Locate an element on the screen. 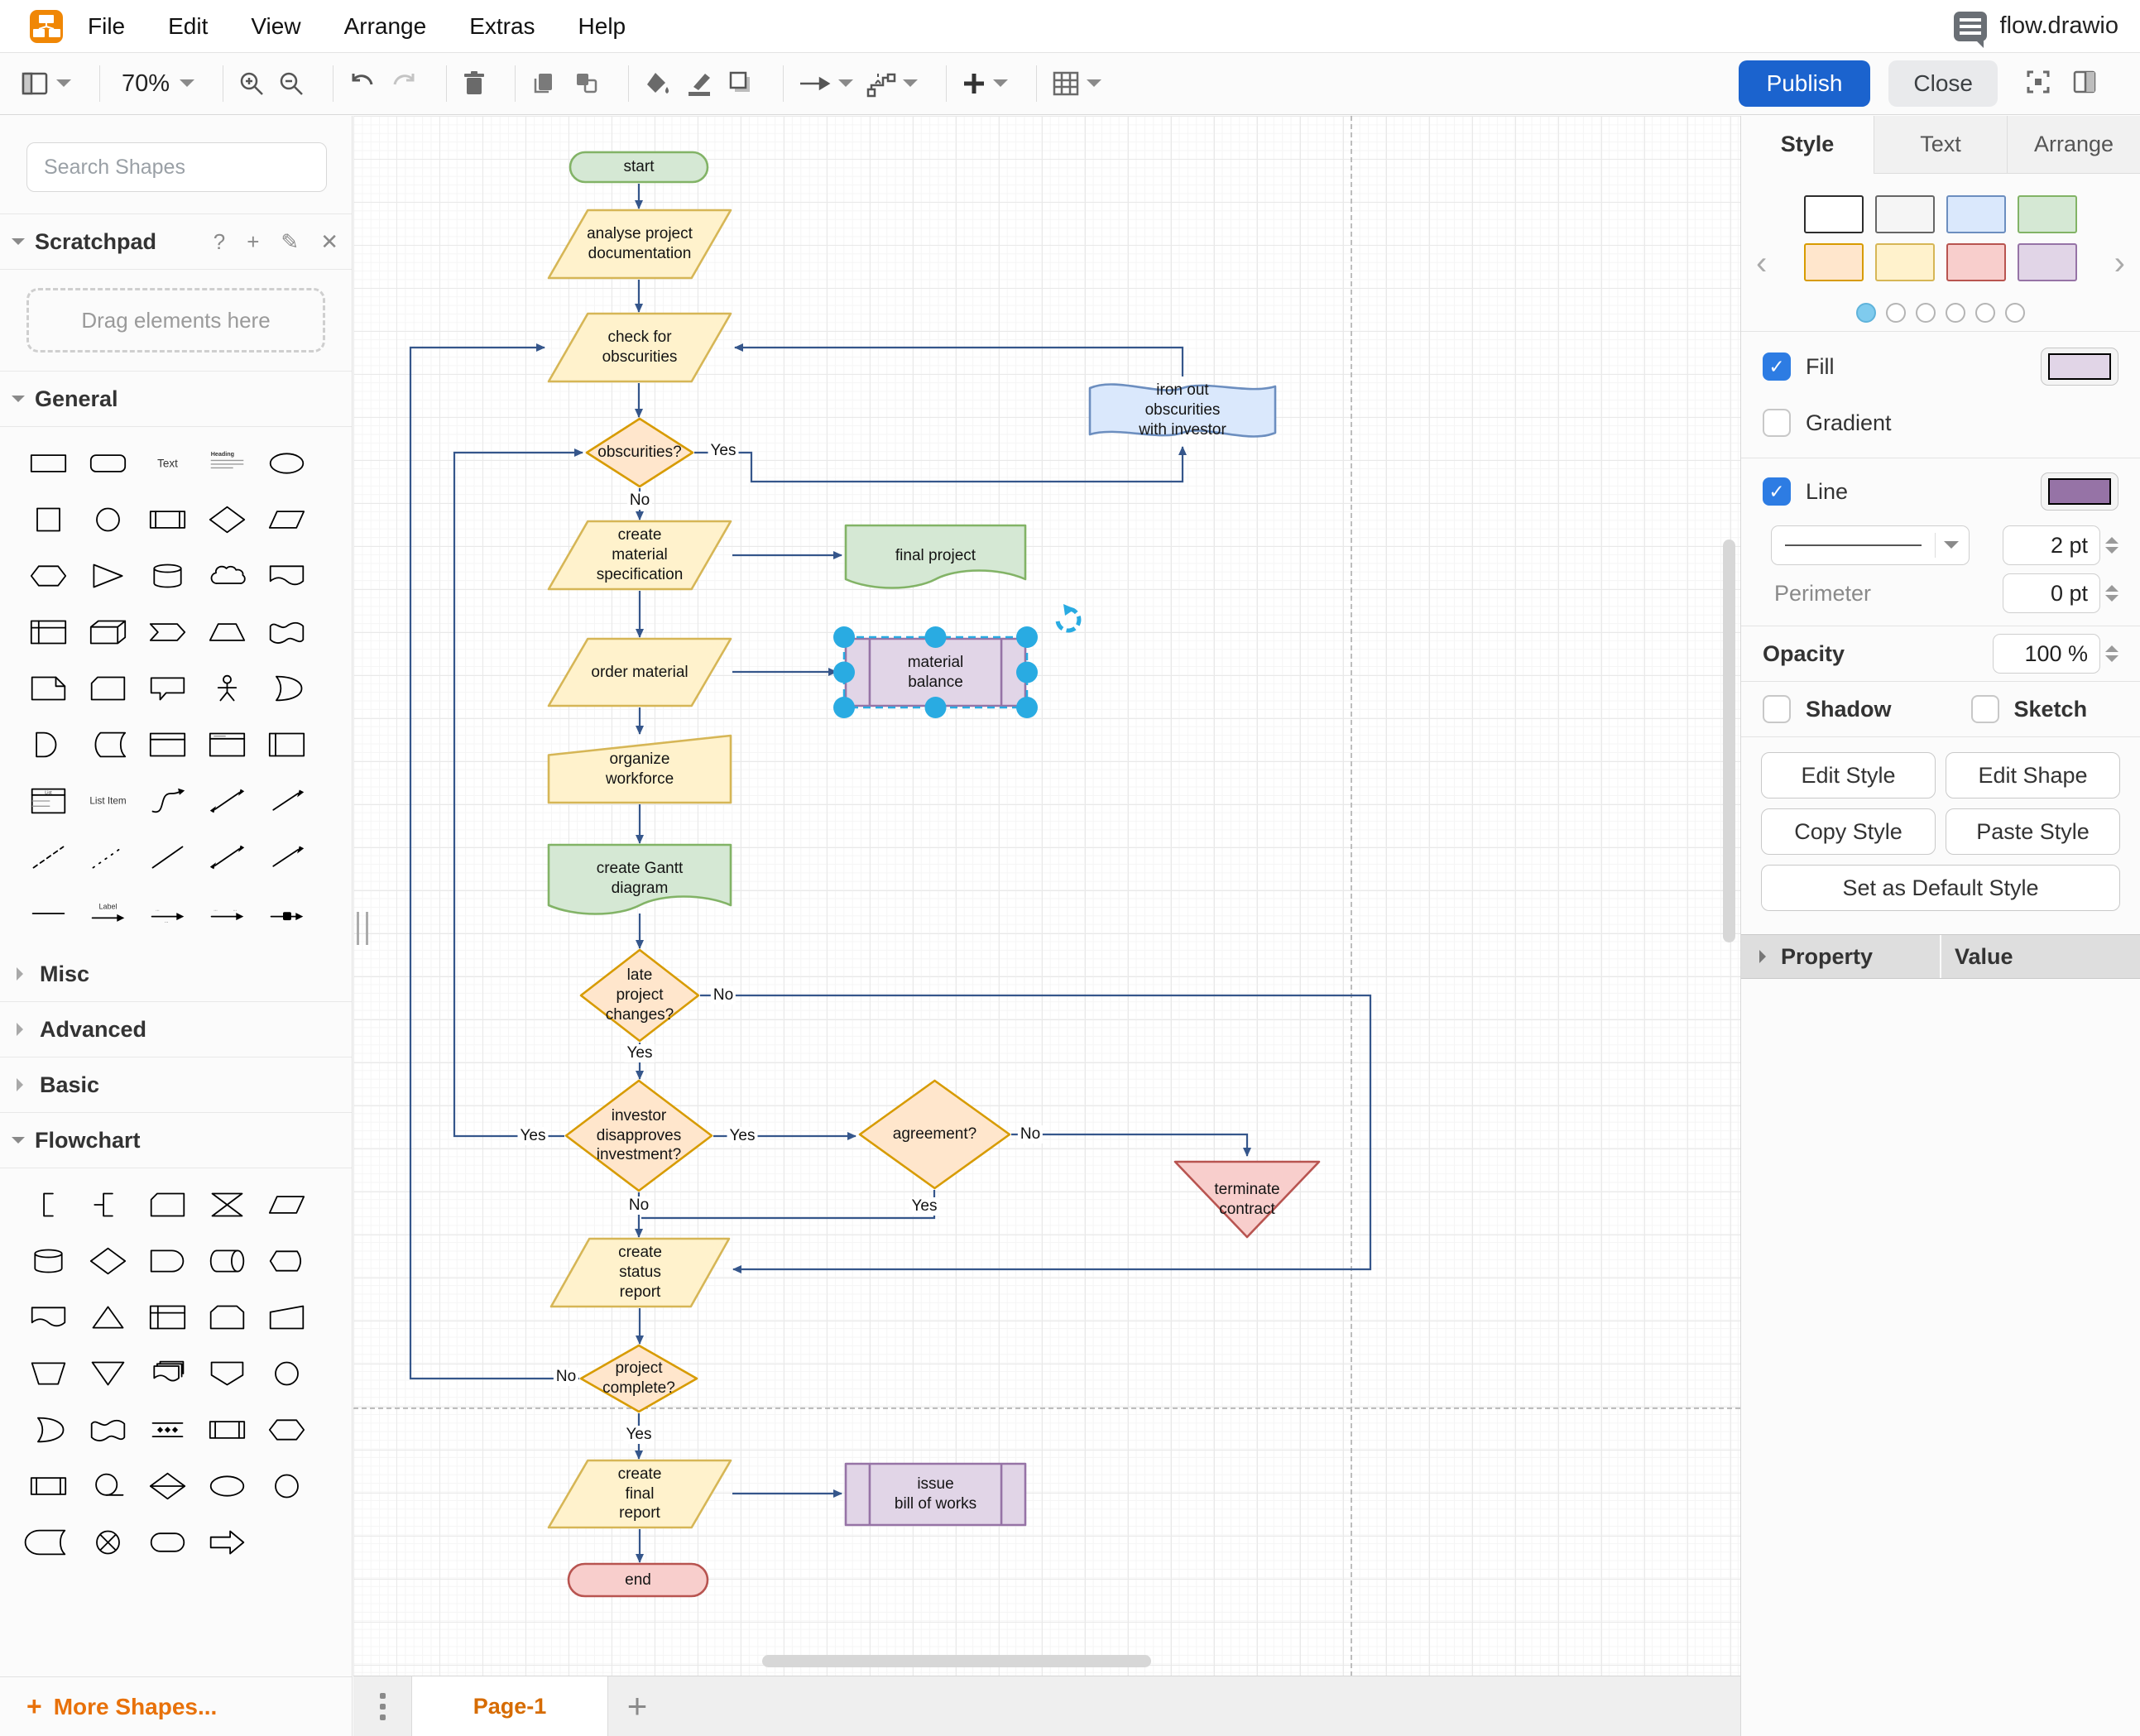 This screenshot has width=2140, height=1736. shape-icon-arrow is located at coordinates (286, 914).